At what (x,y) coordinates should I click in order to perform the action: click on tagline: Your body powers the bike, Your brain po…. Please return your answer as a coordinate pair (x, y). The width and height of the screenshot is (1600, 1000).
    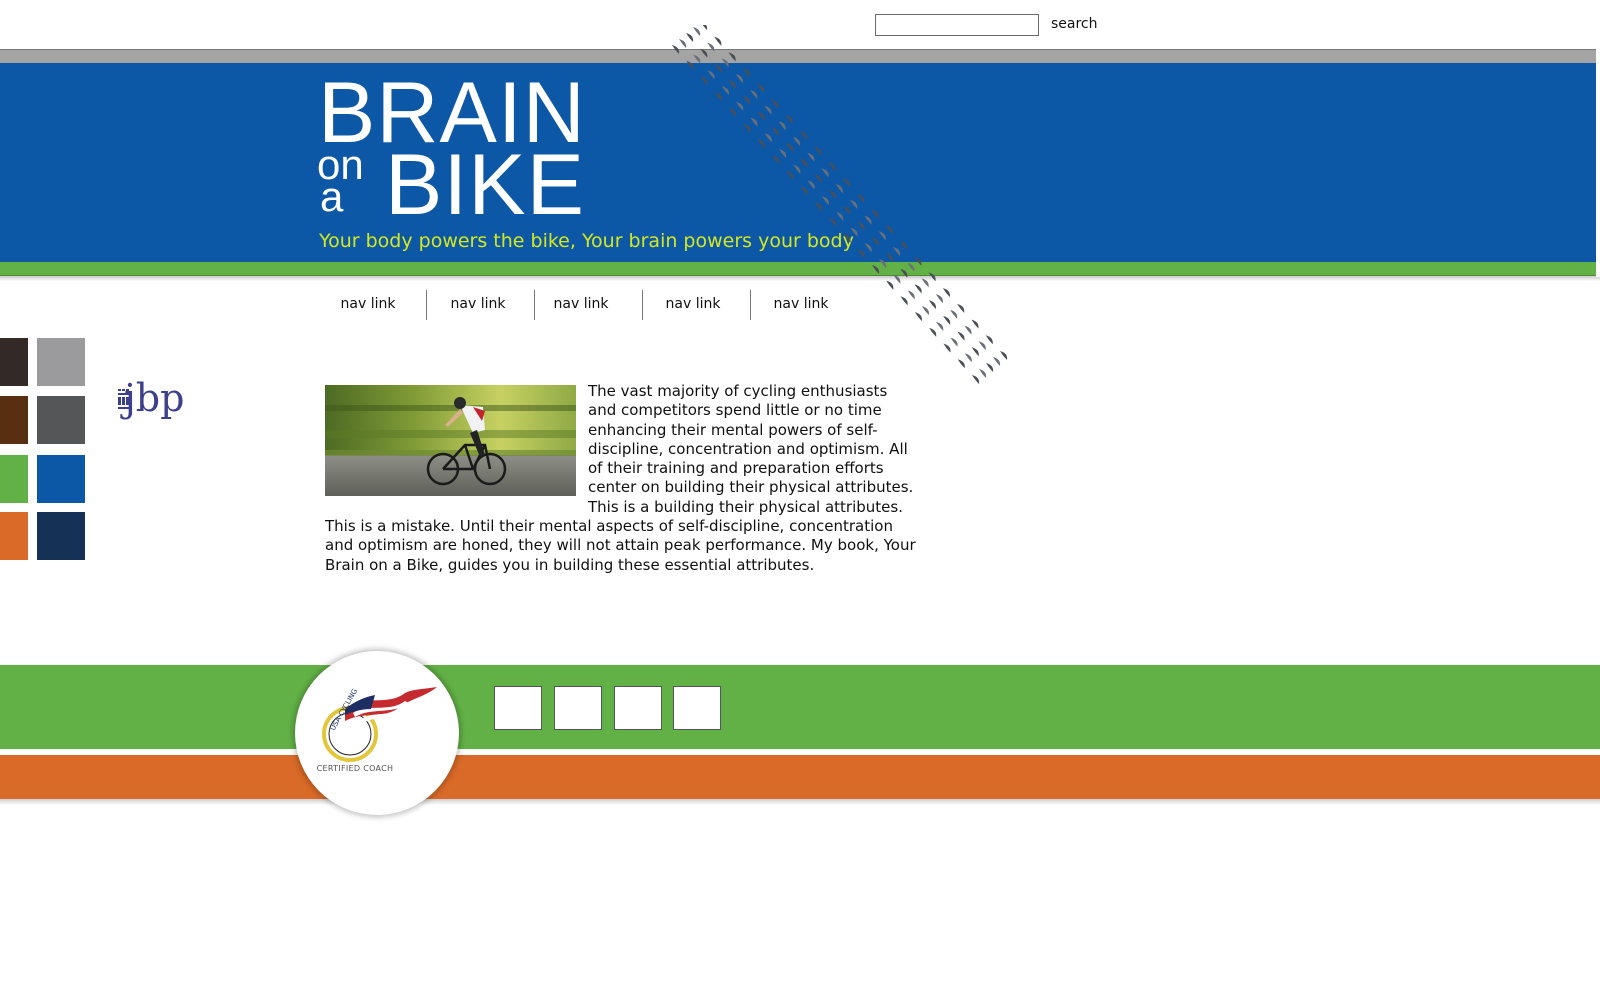
    Looking at the image, I should click on (586, 241).